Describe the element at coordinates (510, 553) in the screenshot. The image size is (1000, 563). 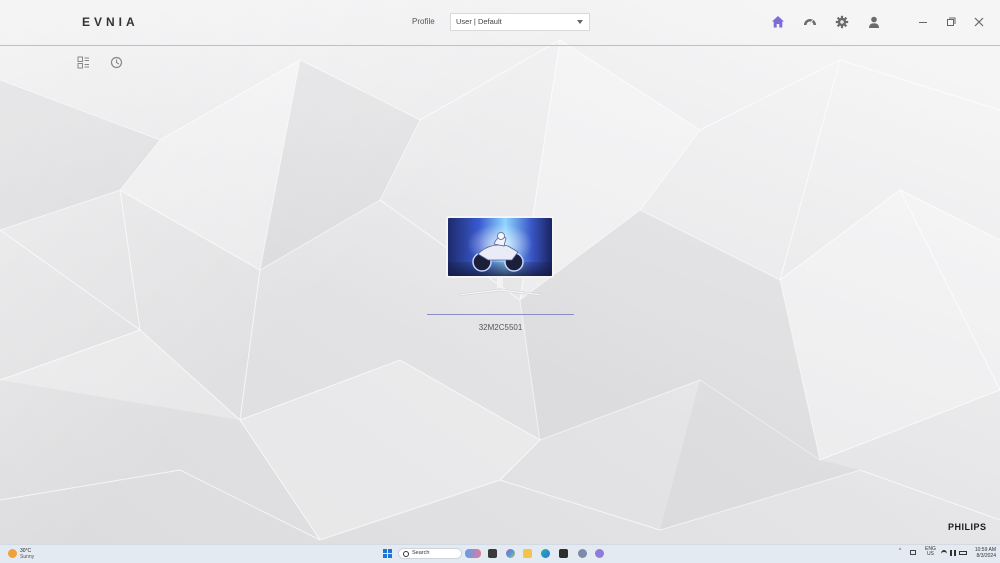
I see `copilot-icon` at that location.